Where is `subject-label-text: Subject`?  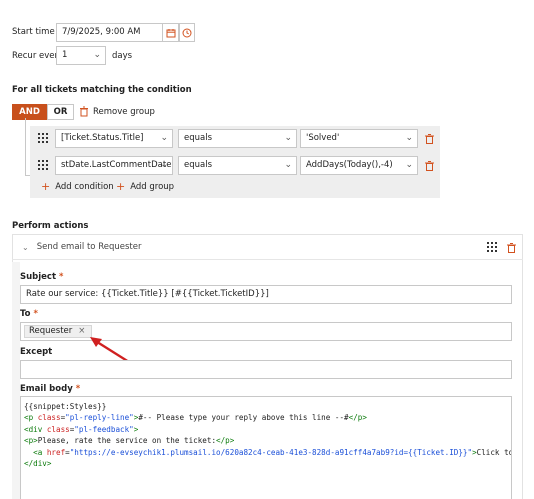 subject-label-text: Subject is located at coordinates (38, 277).